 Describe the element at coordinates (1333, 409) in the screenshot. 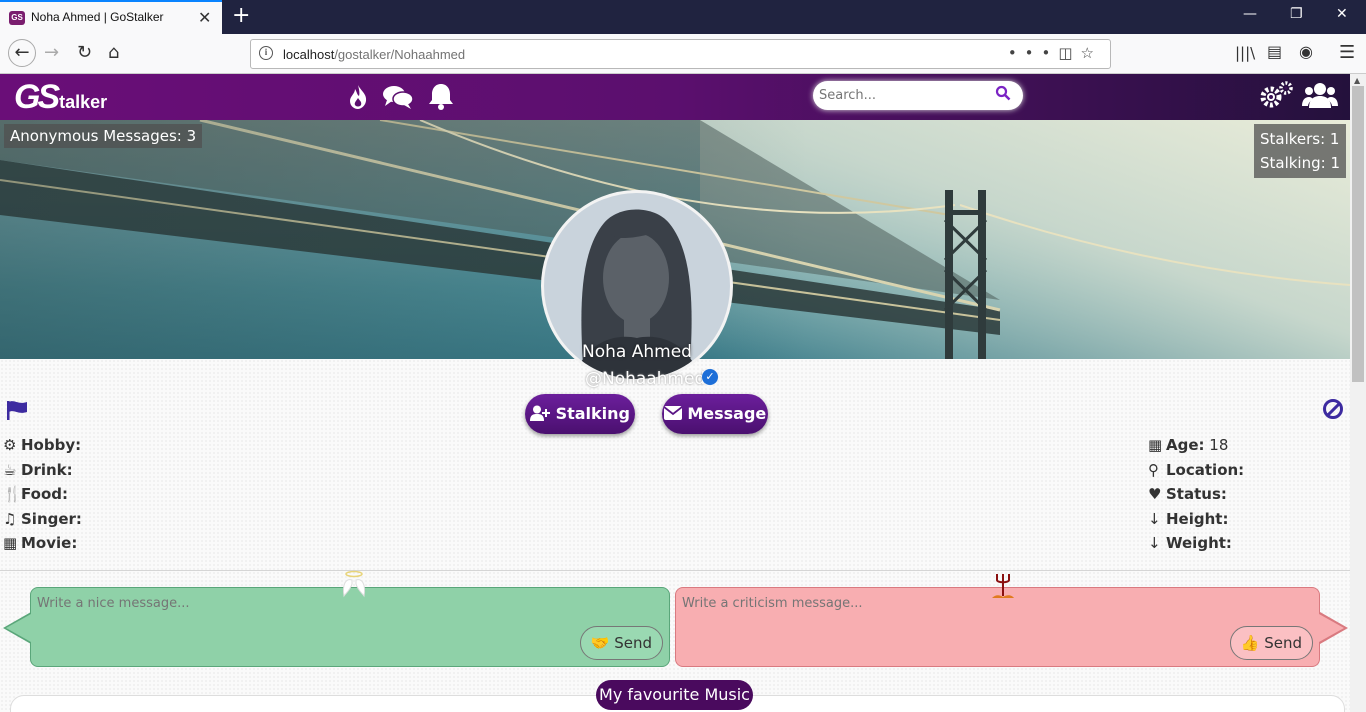

I see `block-icon` at that location.